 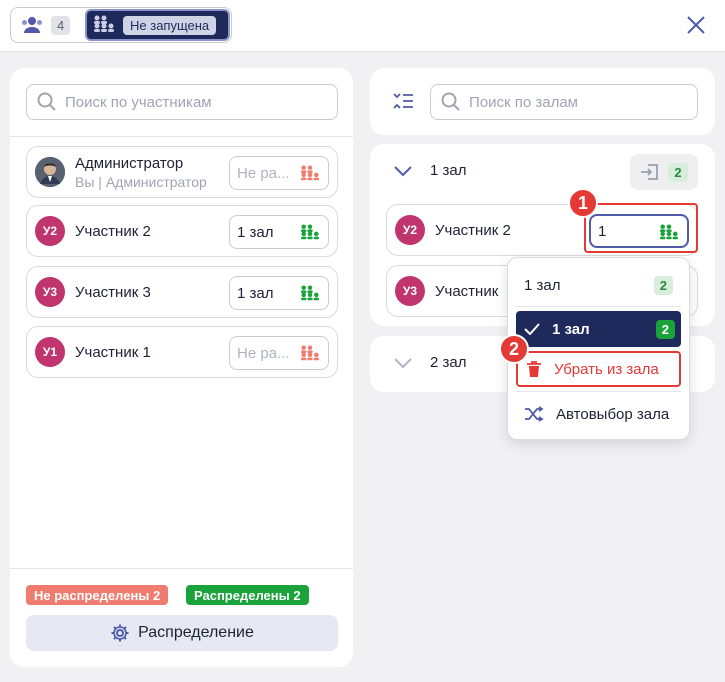 I want to click on menu-item-label: Автовыбор зала, so click(x=613, y=414).